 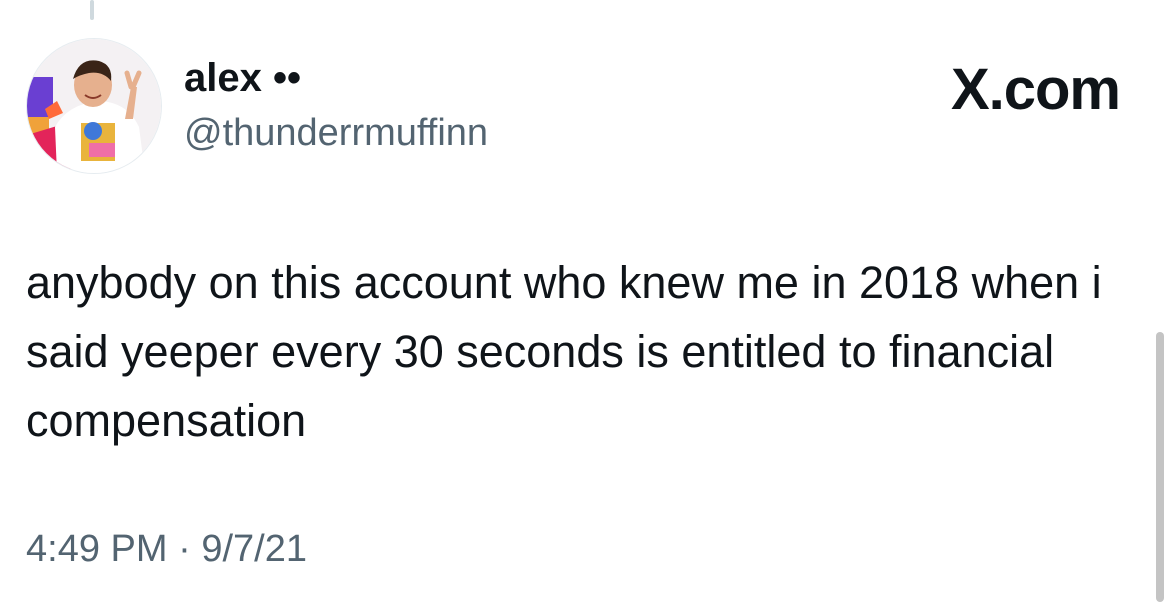 What do you see at coordinates (254, 549) in the screenshot?
I see `tweet-date: 9/7/21` at bounding box center [254, 549].